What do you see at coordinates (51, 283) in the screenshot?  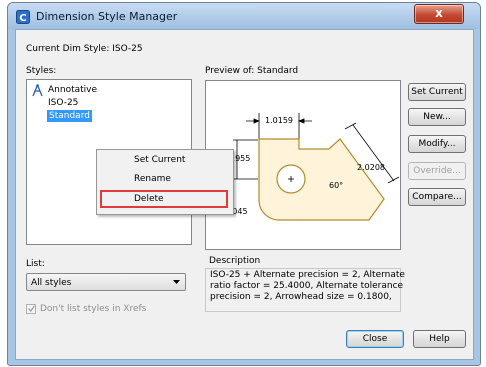 I see `list-filter-value: All styles` at bounding box center [51, 283].